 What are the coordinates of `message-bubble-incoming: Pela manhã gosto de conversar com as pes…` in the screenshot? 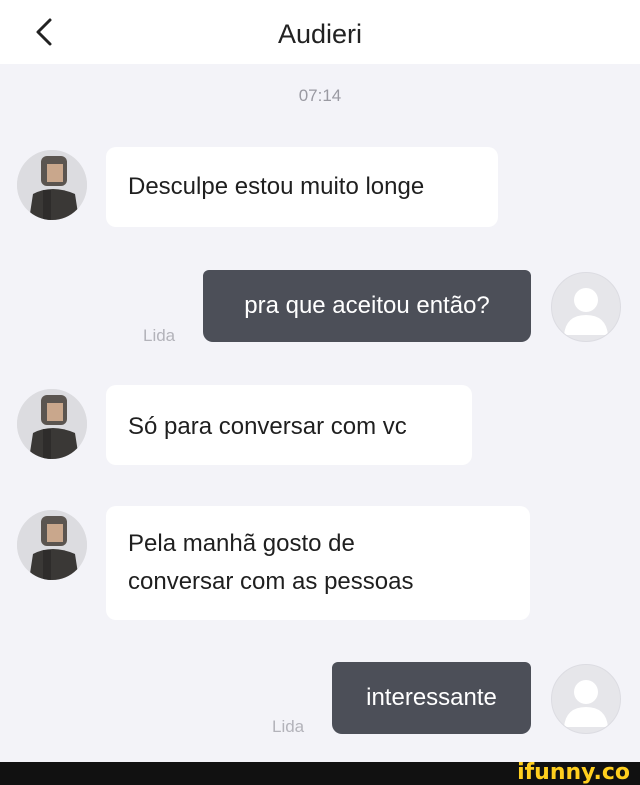 It's located at (318, 563).